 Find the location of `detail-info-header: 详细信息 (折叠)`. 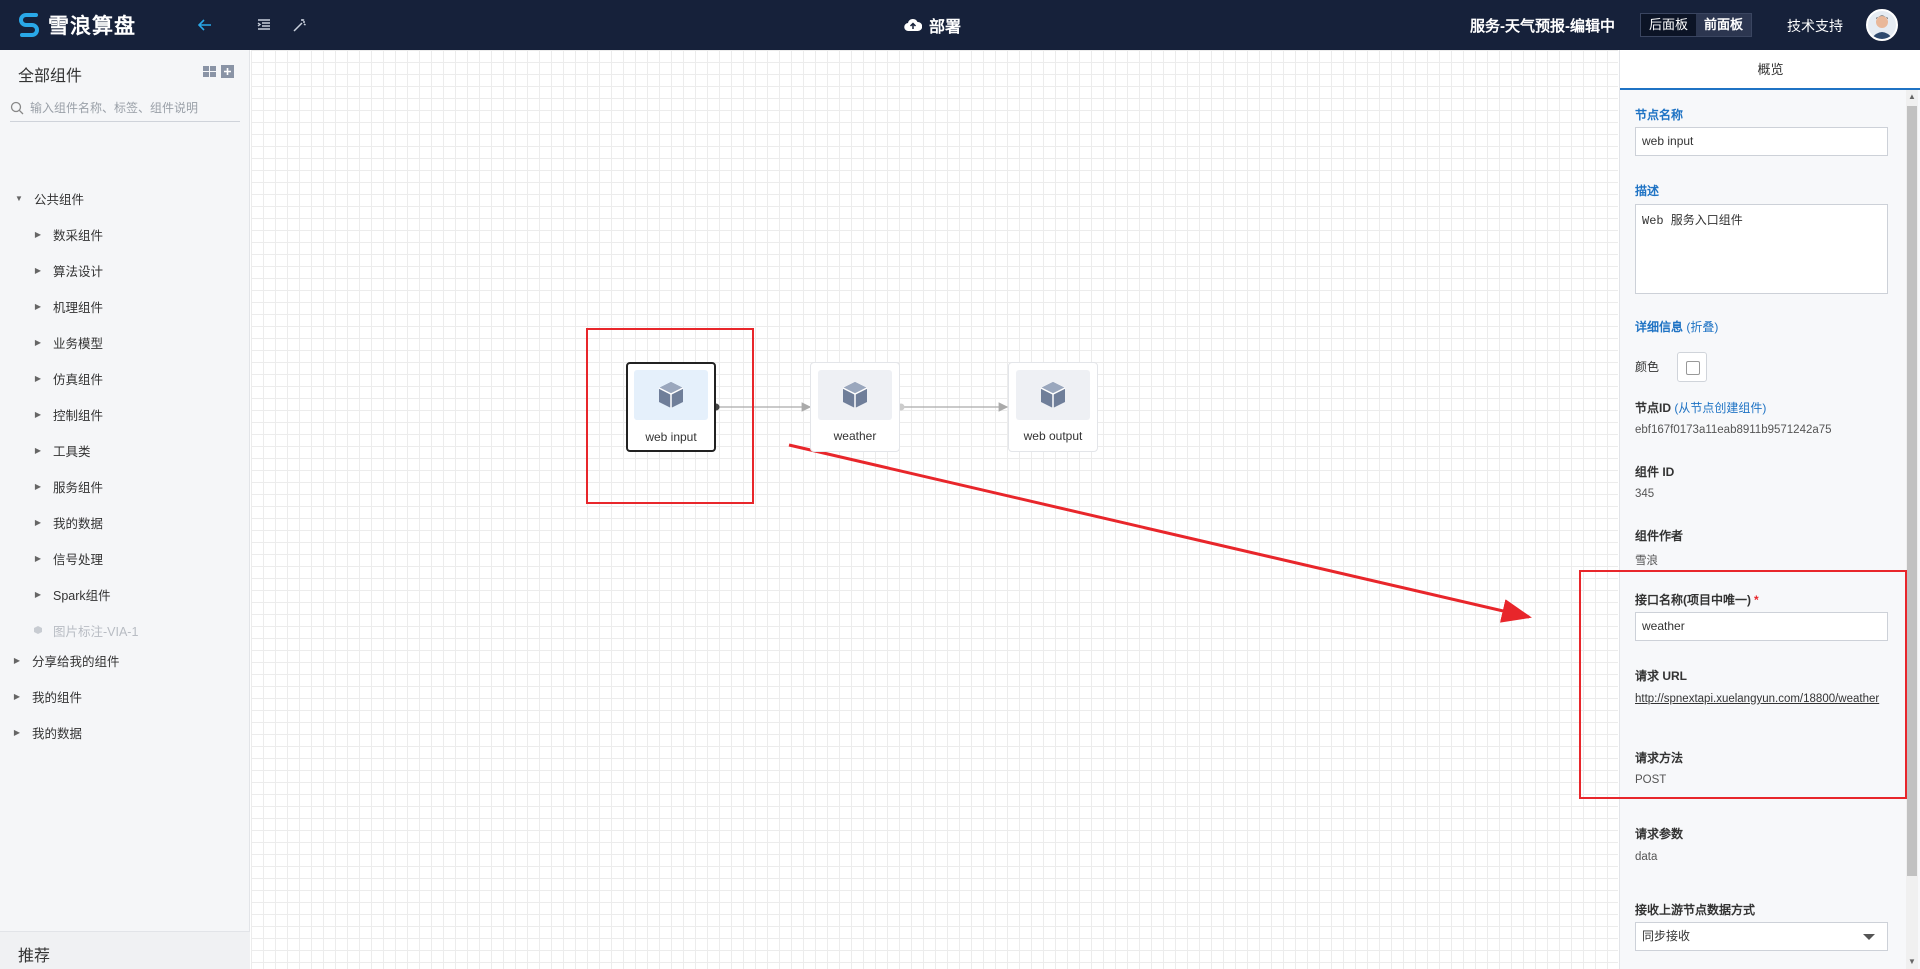

detail-info-header: 详细信息 (折叠) is located at coordinates (1676, 326).